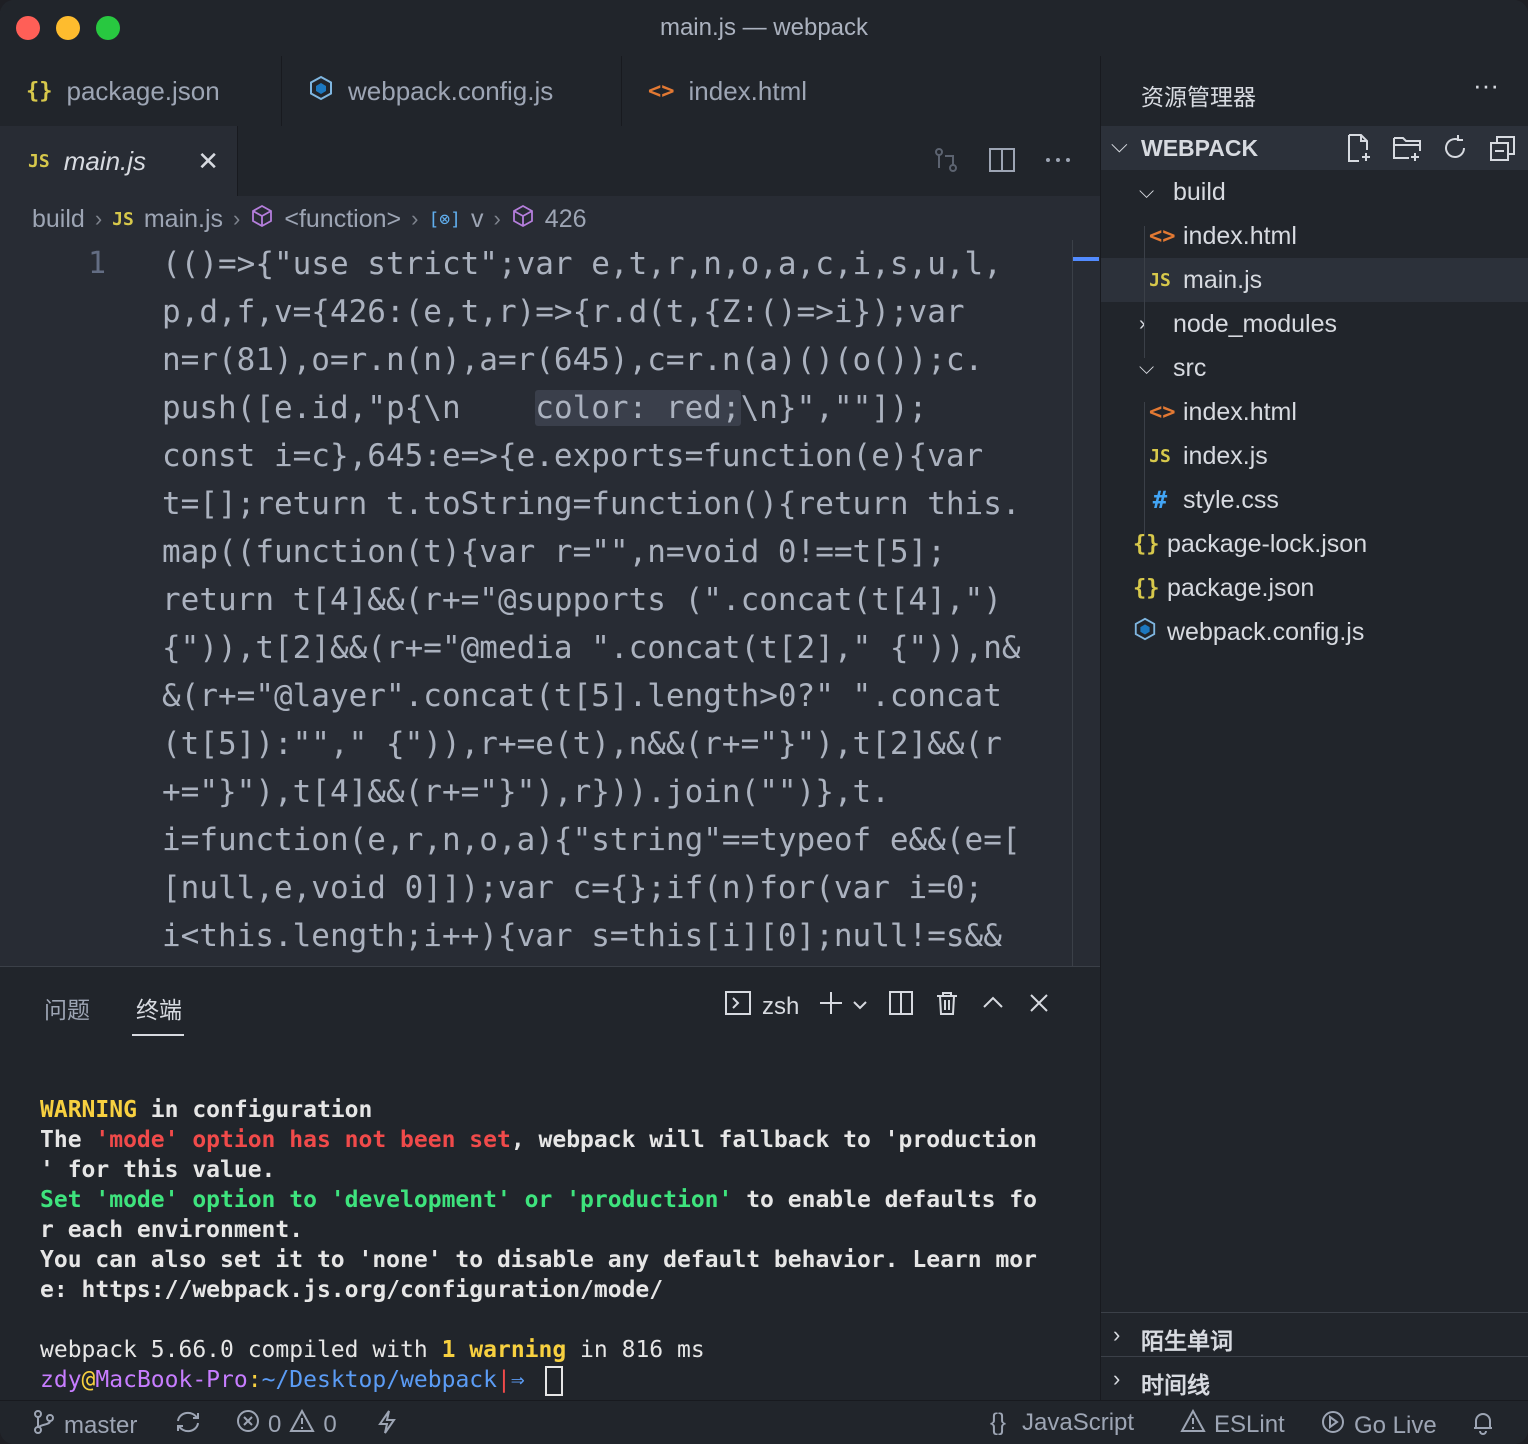 This screenshot has height=1444, width=1528. Describe the element at coordinates (101, 1425) in the screenshot. I see `branch-name: master` at that location.